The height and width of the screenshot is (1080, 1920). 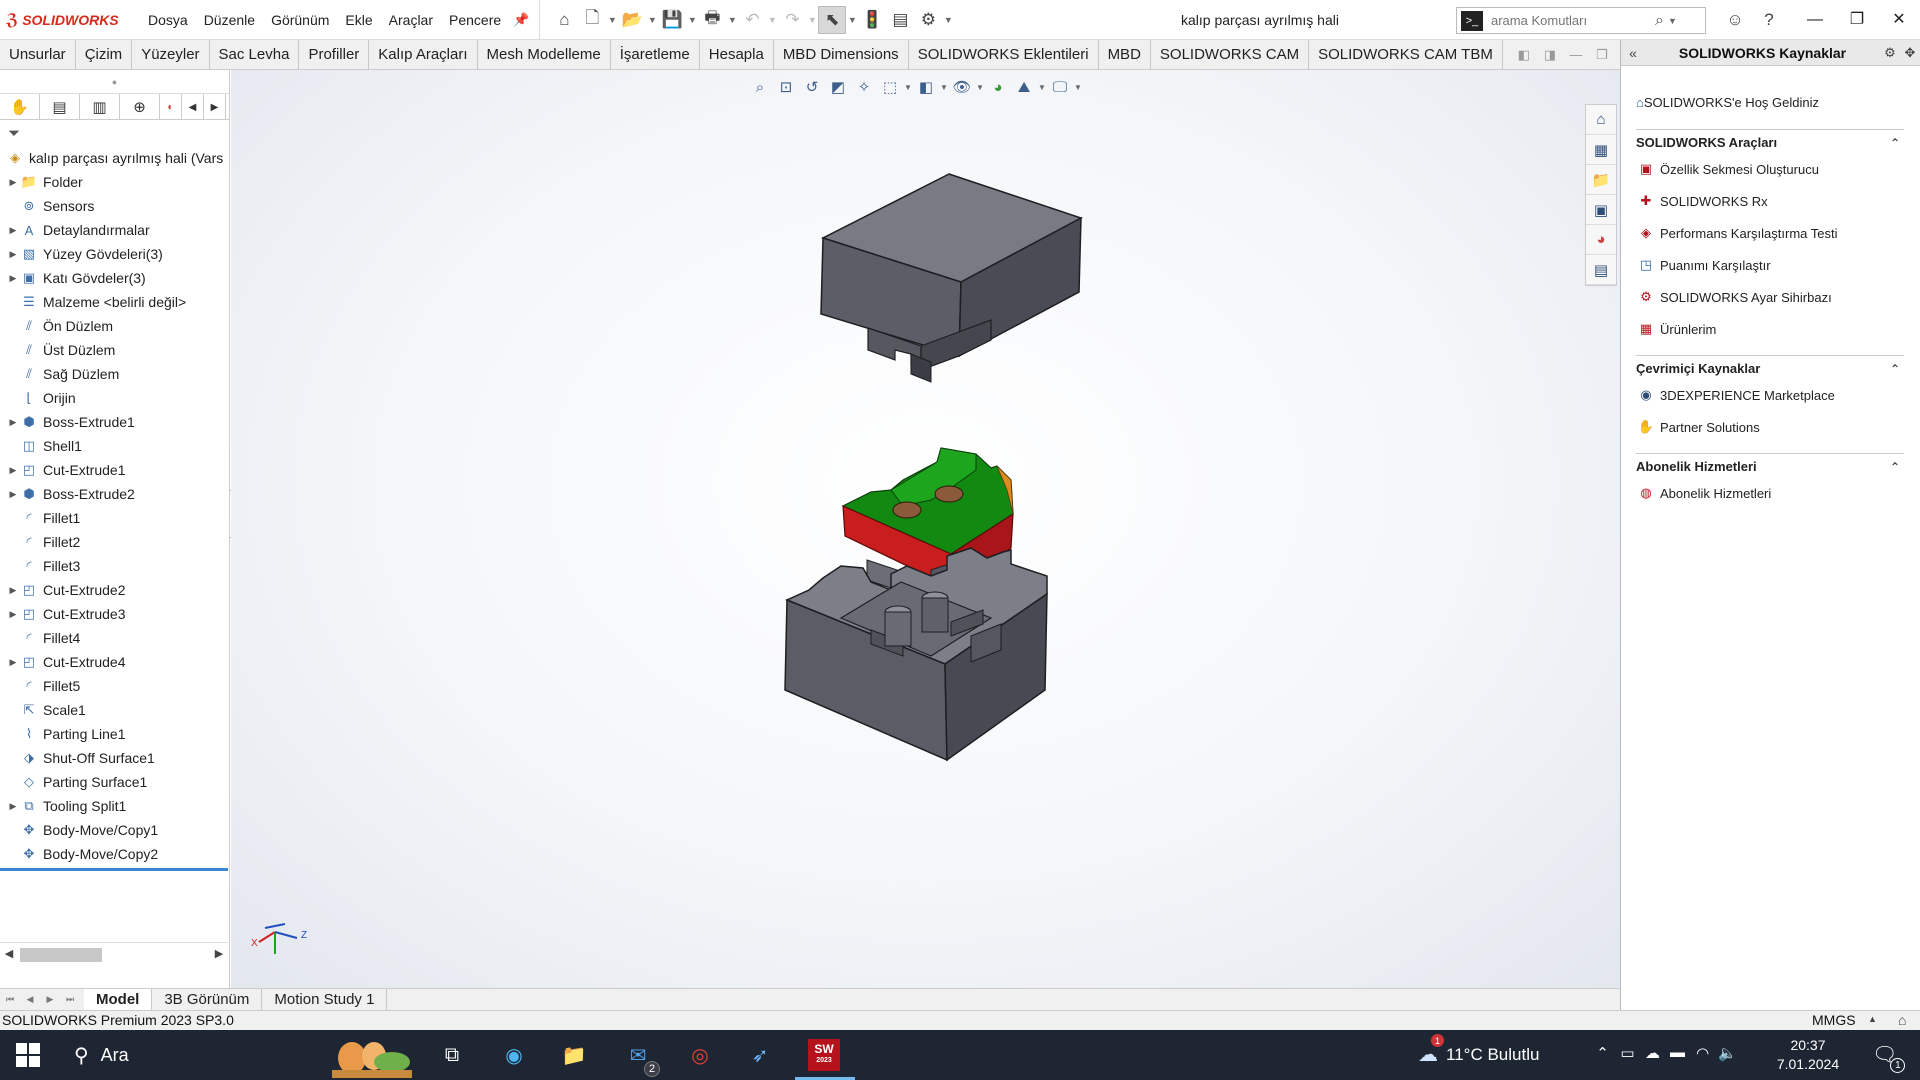 I want to click on tree-item: ▶ A Detaylandırmalar, so click(x=114, y=230).